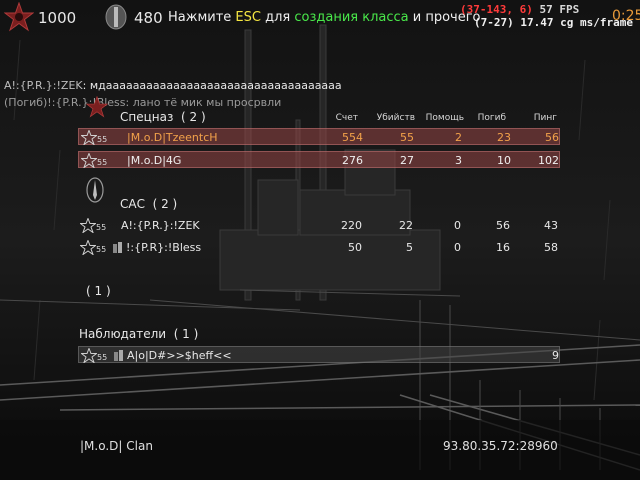 The image size is (640, 480). What do you see at coordinates (160, 225) in the screenshot?
I see `player-name: A!:{P.R.}:!ZEK` at bounding box center [160, 225].